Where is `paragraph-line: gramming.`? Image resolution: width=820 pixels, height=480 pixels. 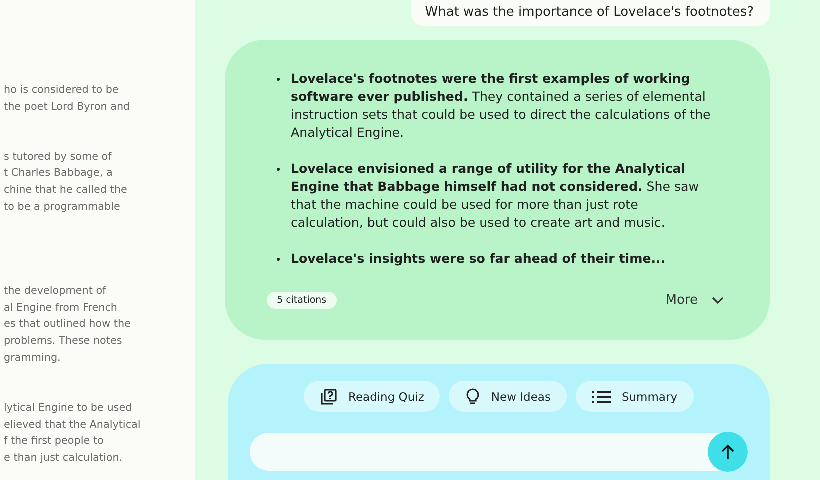
paragraph-line: gramming. is located at coordinates (32, 358).